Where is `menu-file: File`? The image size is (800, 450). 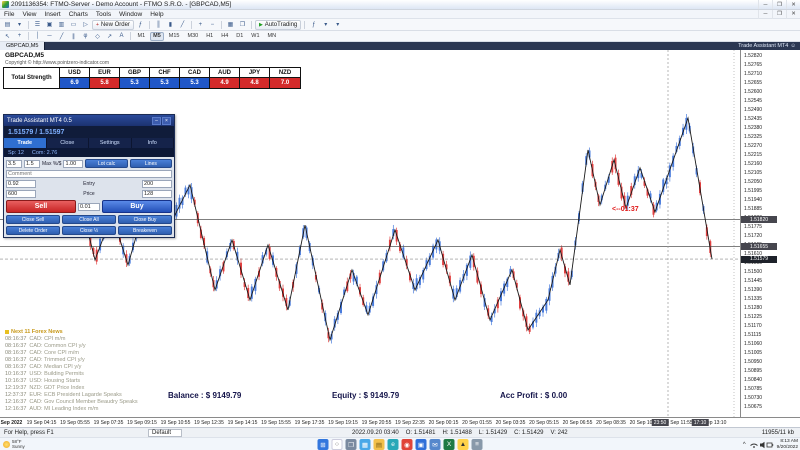
menu-file: File is located at coordinates (9, 14).